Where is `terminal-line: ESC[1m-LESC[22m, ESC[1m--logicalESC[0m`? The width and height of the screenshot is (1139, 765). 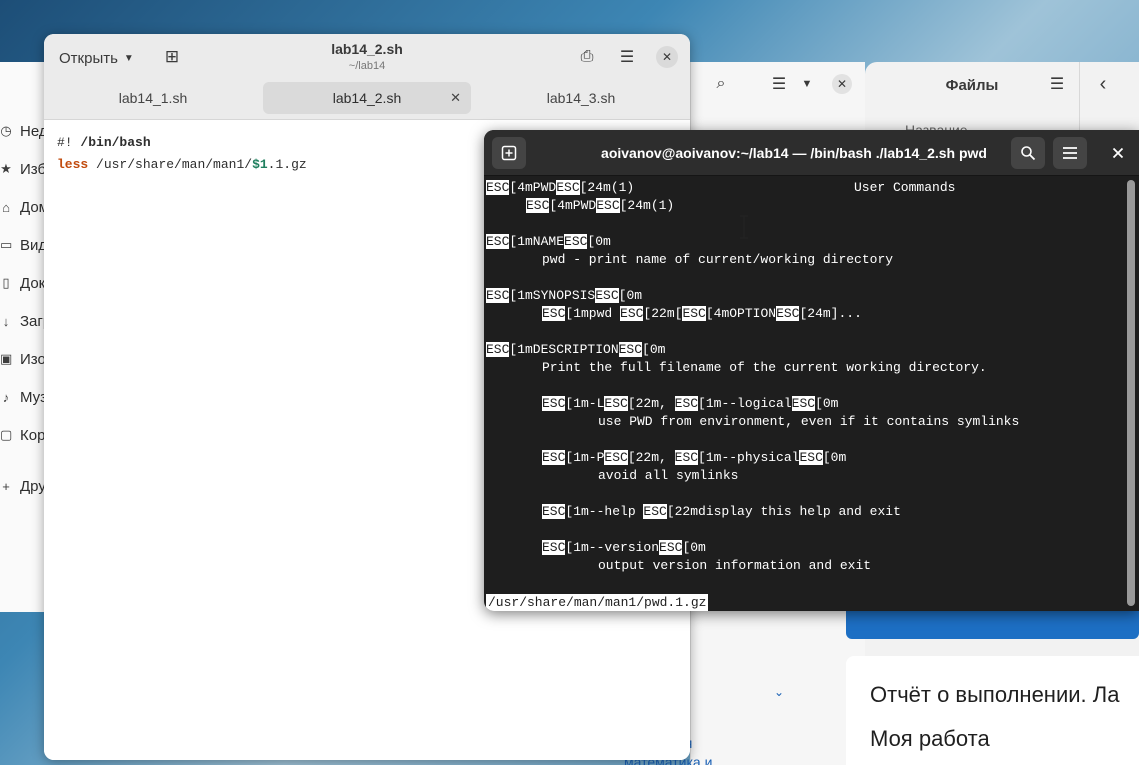 terminal-line: ESC[1m-LESC[22m, ESC[1m--logicalESC[0m is located at coordinates (690, 404).